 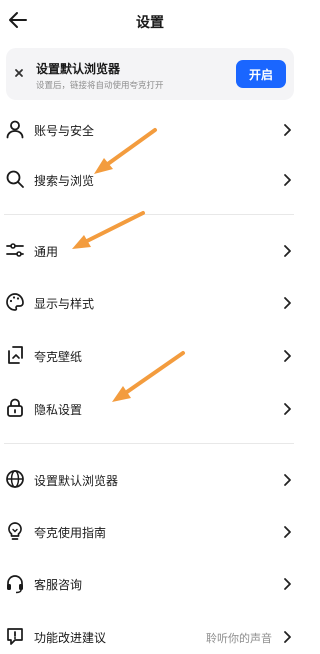 What do you see at coordinates (15, 302) in the screenshot?
I see `palette-icon` at bounding box center [15, 302].